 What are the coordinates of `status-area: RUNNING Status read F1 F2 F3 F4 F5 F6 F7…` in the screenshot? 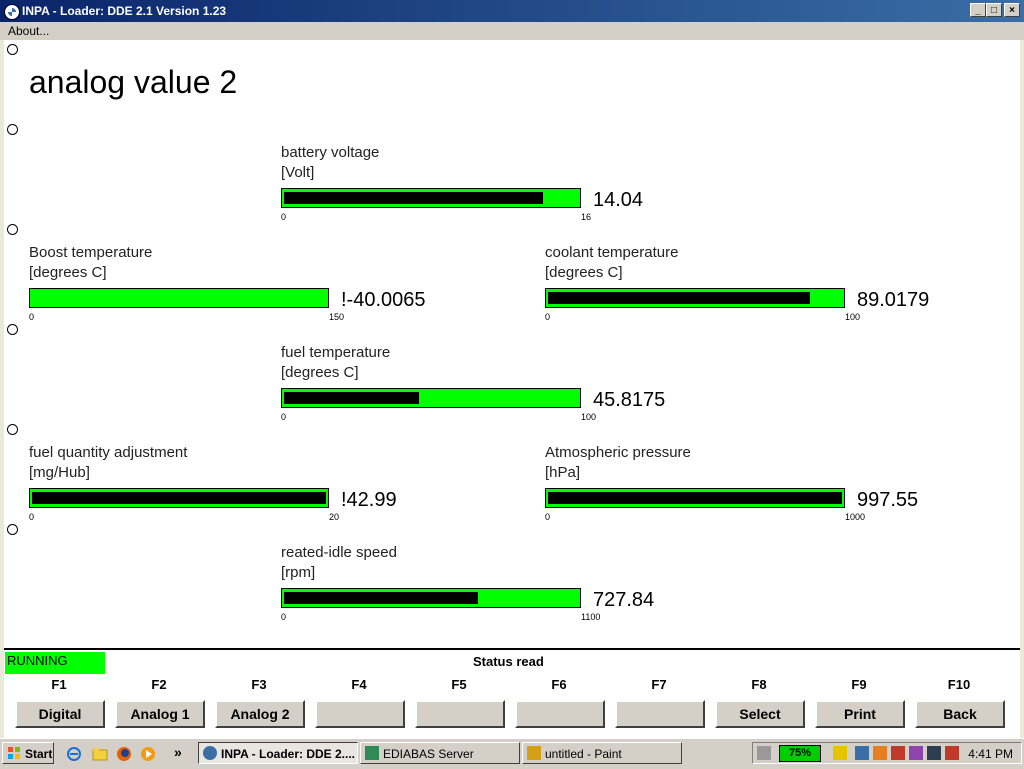 It's located at (512, 694).